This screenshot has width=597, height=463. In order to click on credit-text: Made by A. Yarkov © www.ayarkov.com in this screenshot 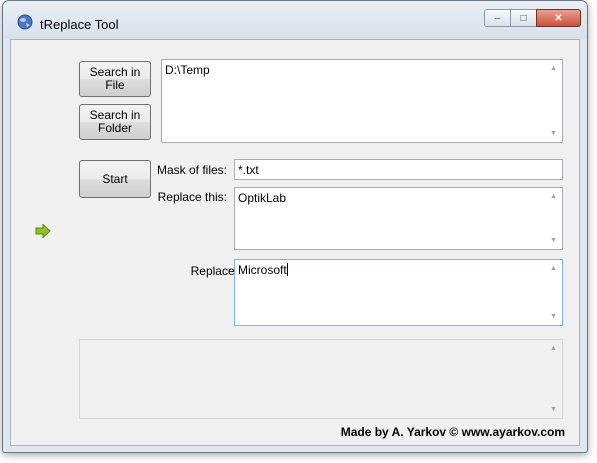, I will do `click(452, 432)`.